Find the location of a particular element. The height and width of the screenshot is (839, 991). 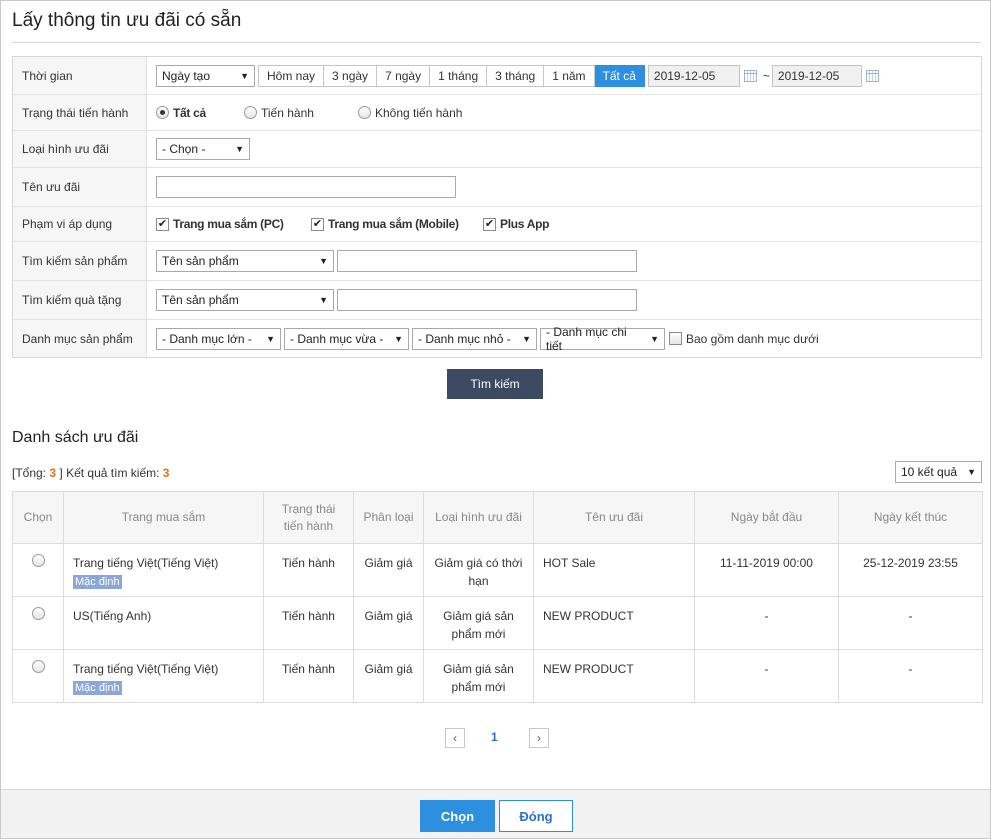

promo-type-select: - Chọn - ▼ is located at coordinates (203, 149).